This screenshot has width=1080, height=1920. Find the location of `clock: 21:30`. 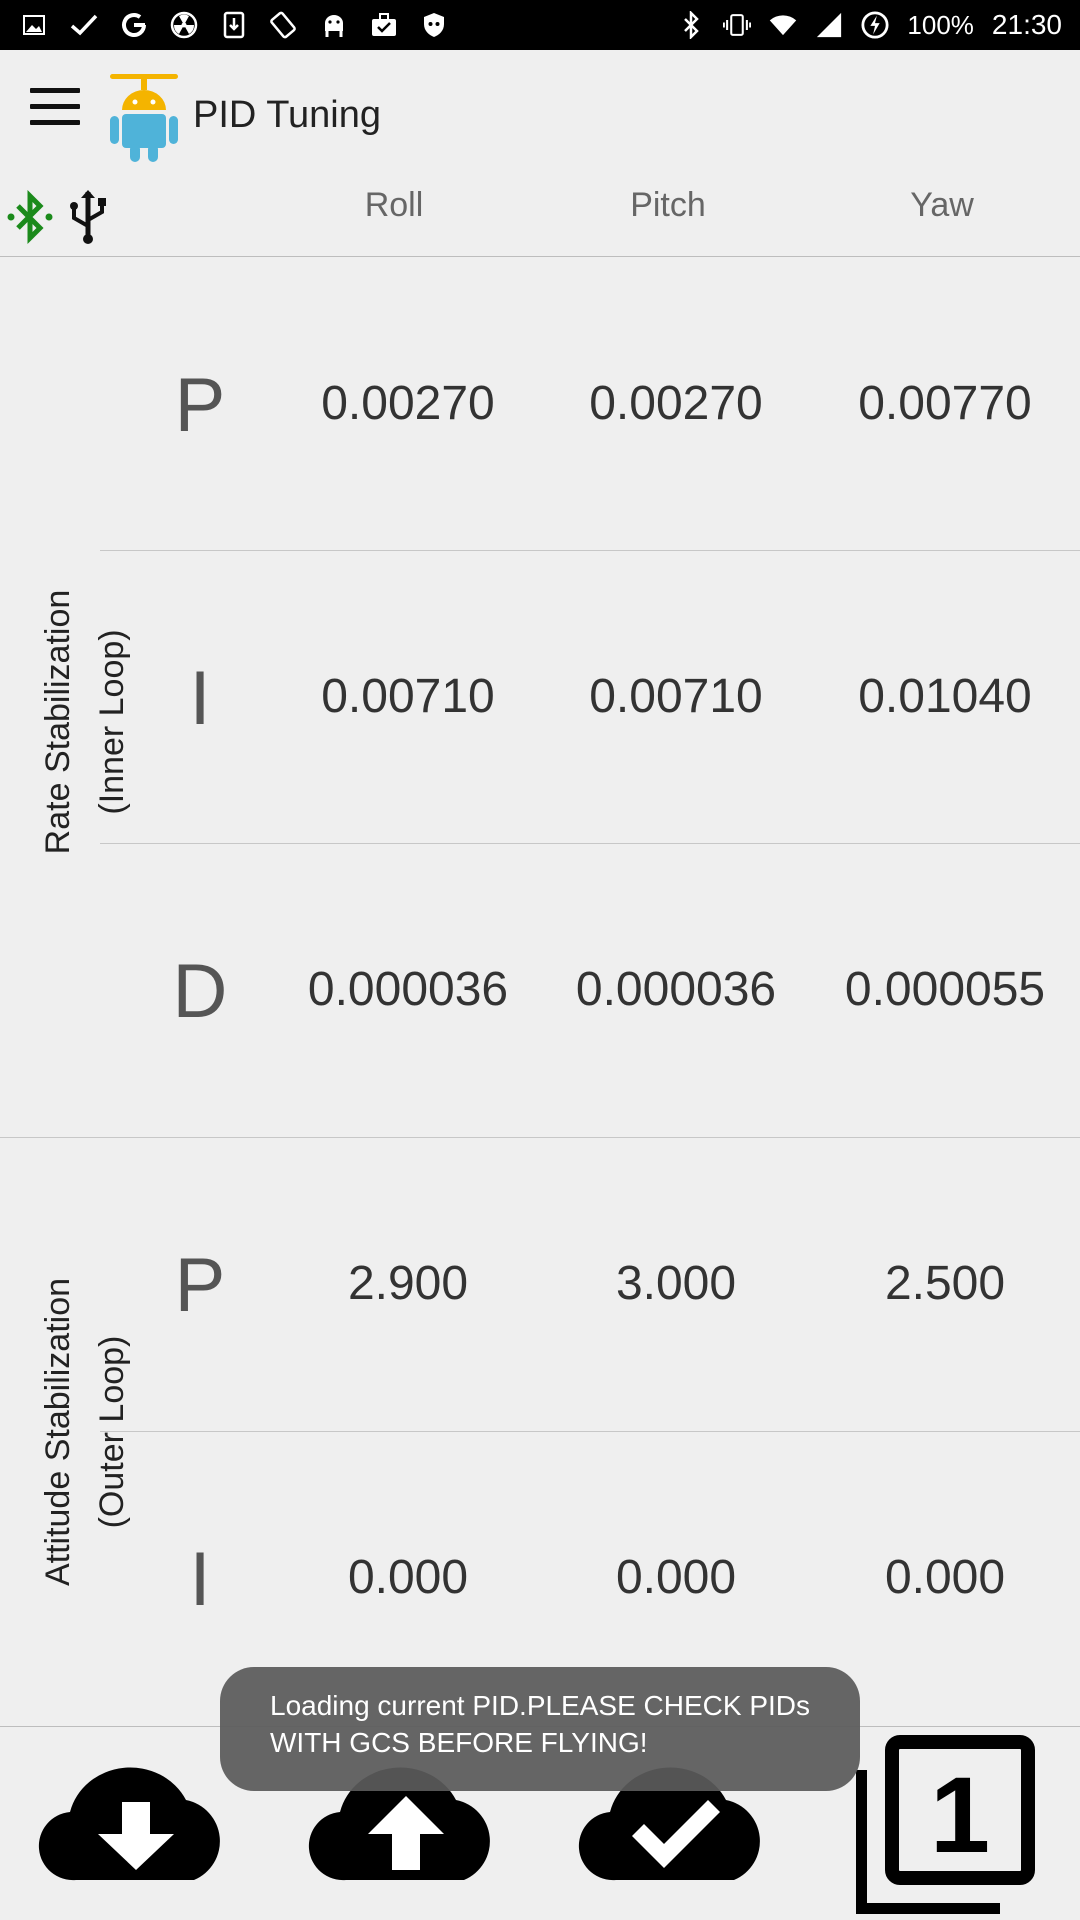

clock: 21:30 is located at coordinates (1026, 24).